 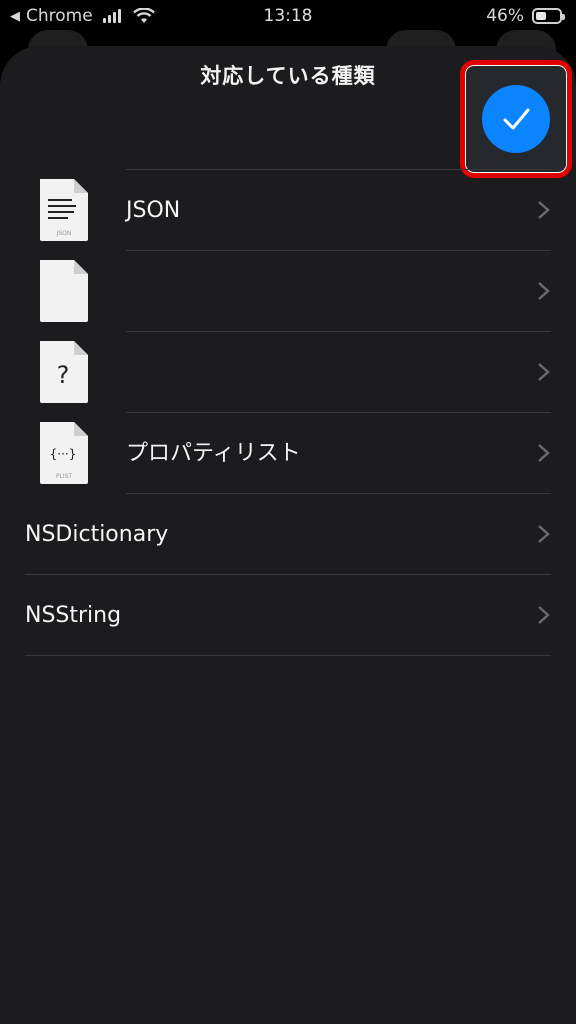 I want to click on checkmark-icon, so click(x=516, y=119).